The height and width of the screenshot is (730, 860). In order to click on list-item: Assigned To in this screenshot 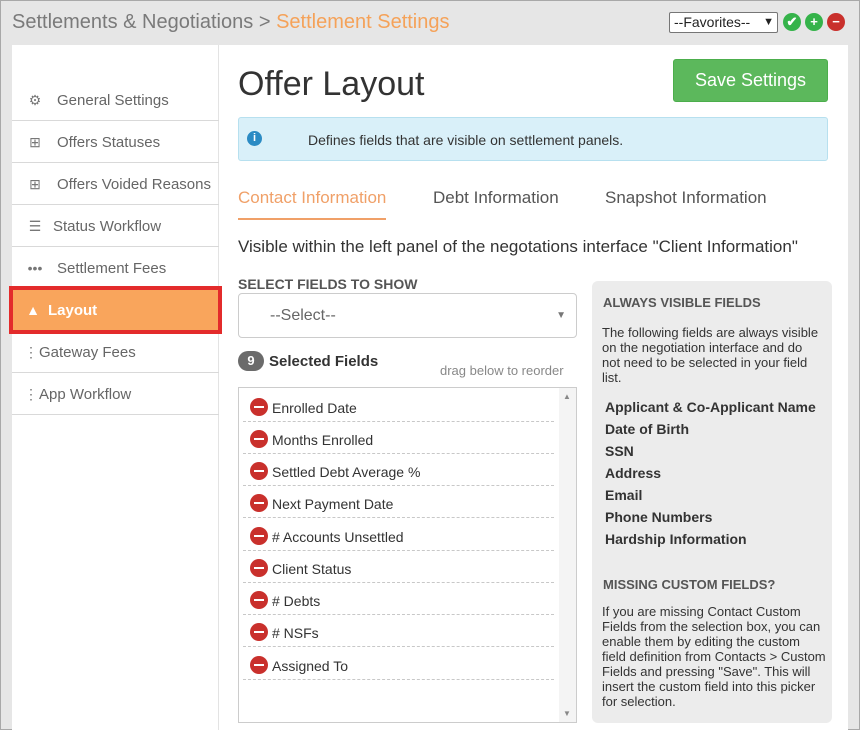, I will do `click(398, 664)`.